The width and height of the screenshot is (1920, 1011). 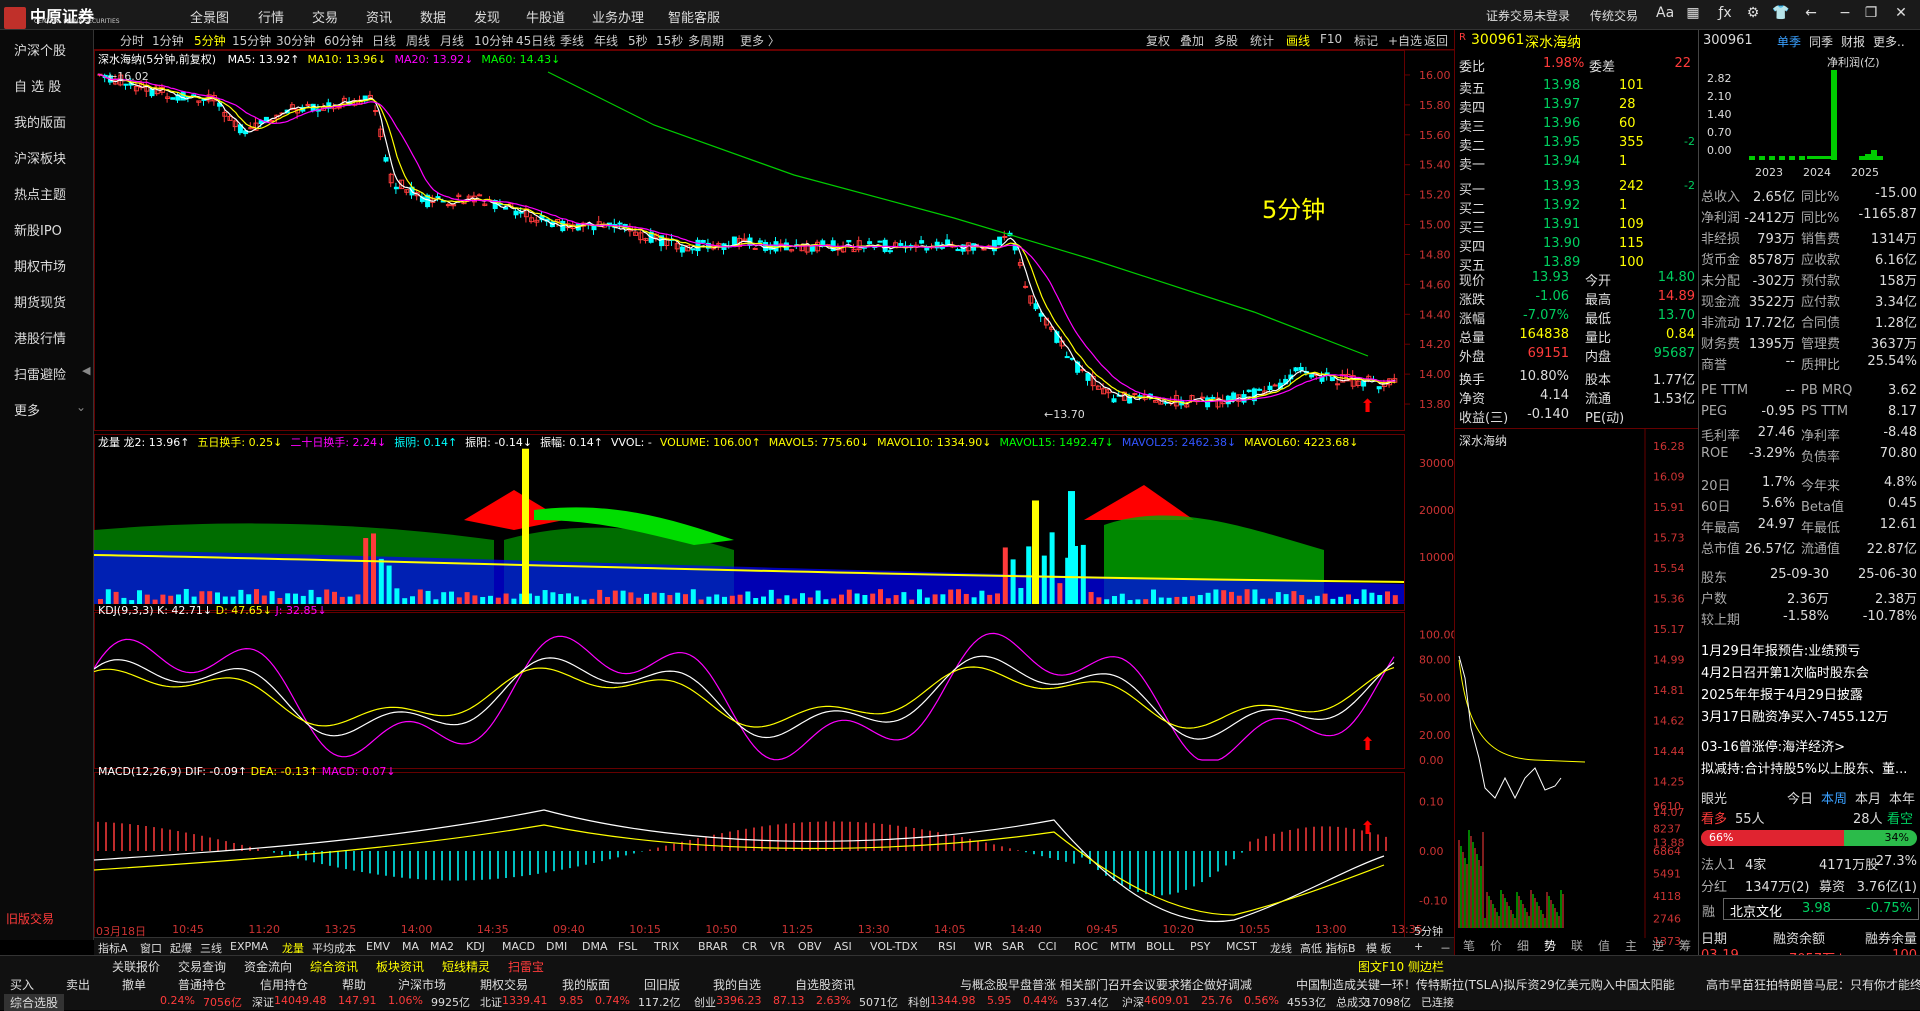 I want to click on screen-tab: 综合选股, so click(x=34, y=1002).